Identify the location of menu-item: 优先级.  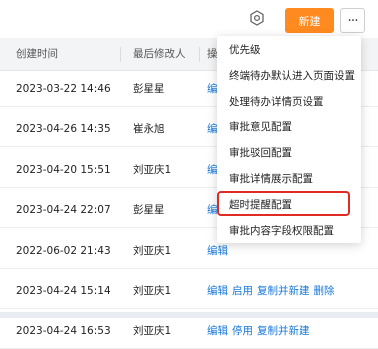
(289, 50).